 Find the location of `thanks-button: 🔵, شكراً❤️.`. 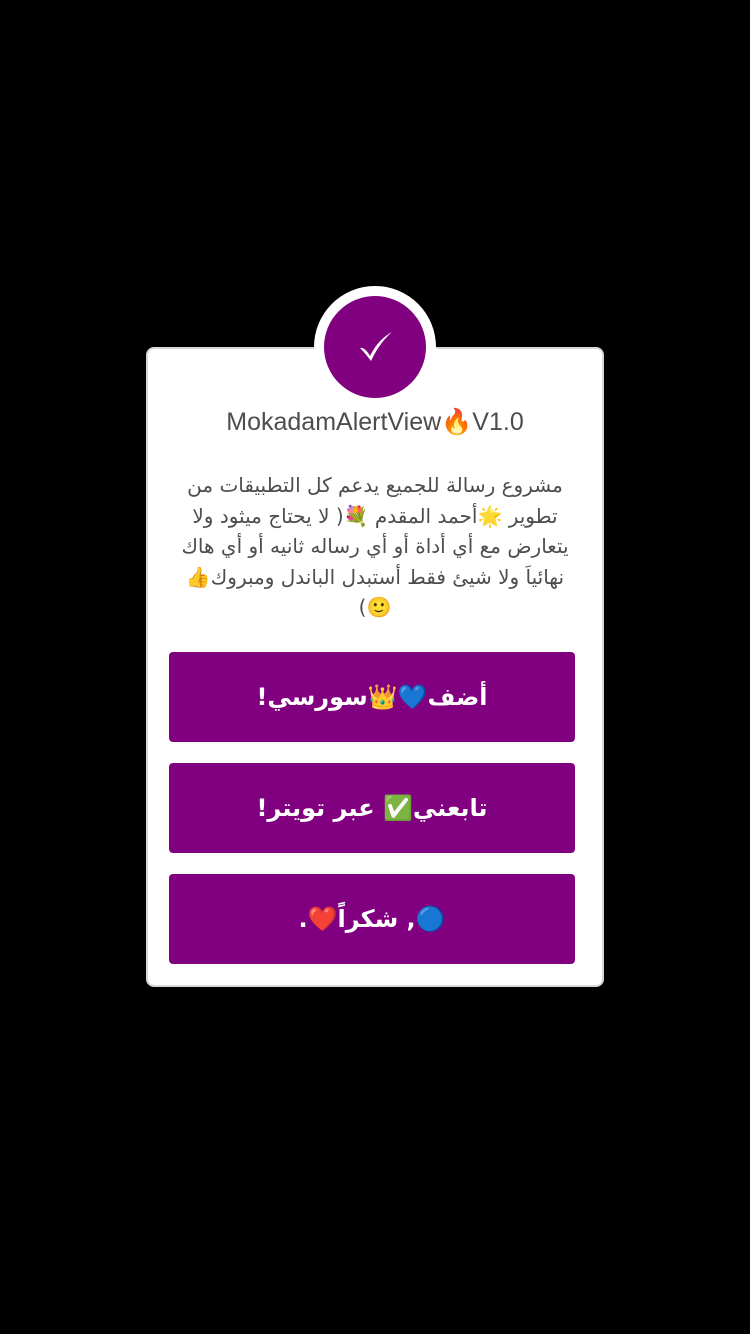

thanks-button: 🔵, شكراً❤️. is located at coordinates (372, 919).